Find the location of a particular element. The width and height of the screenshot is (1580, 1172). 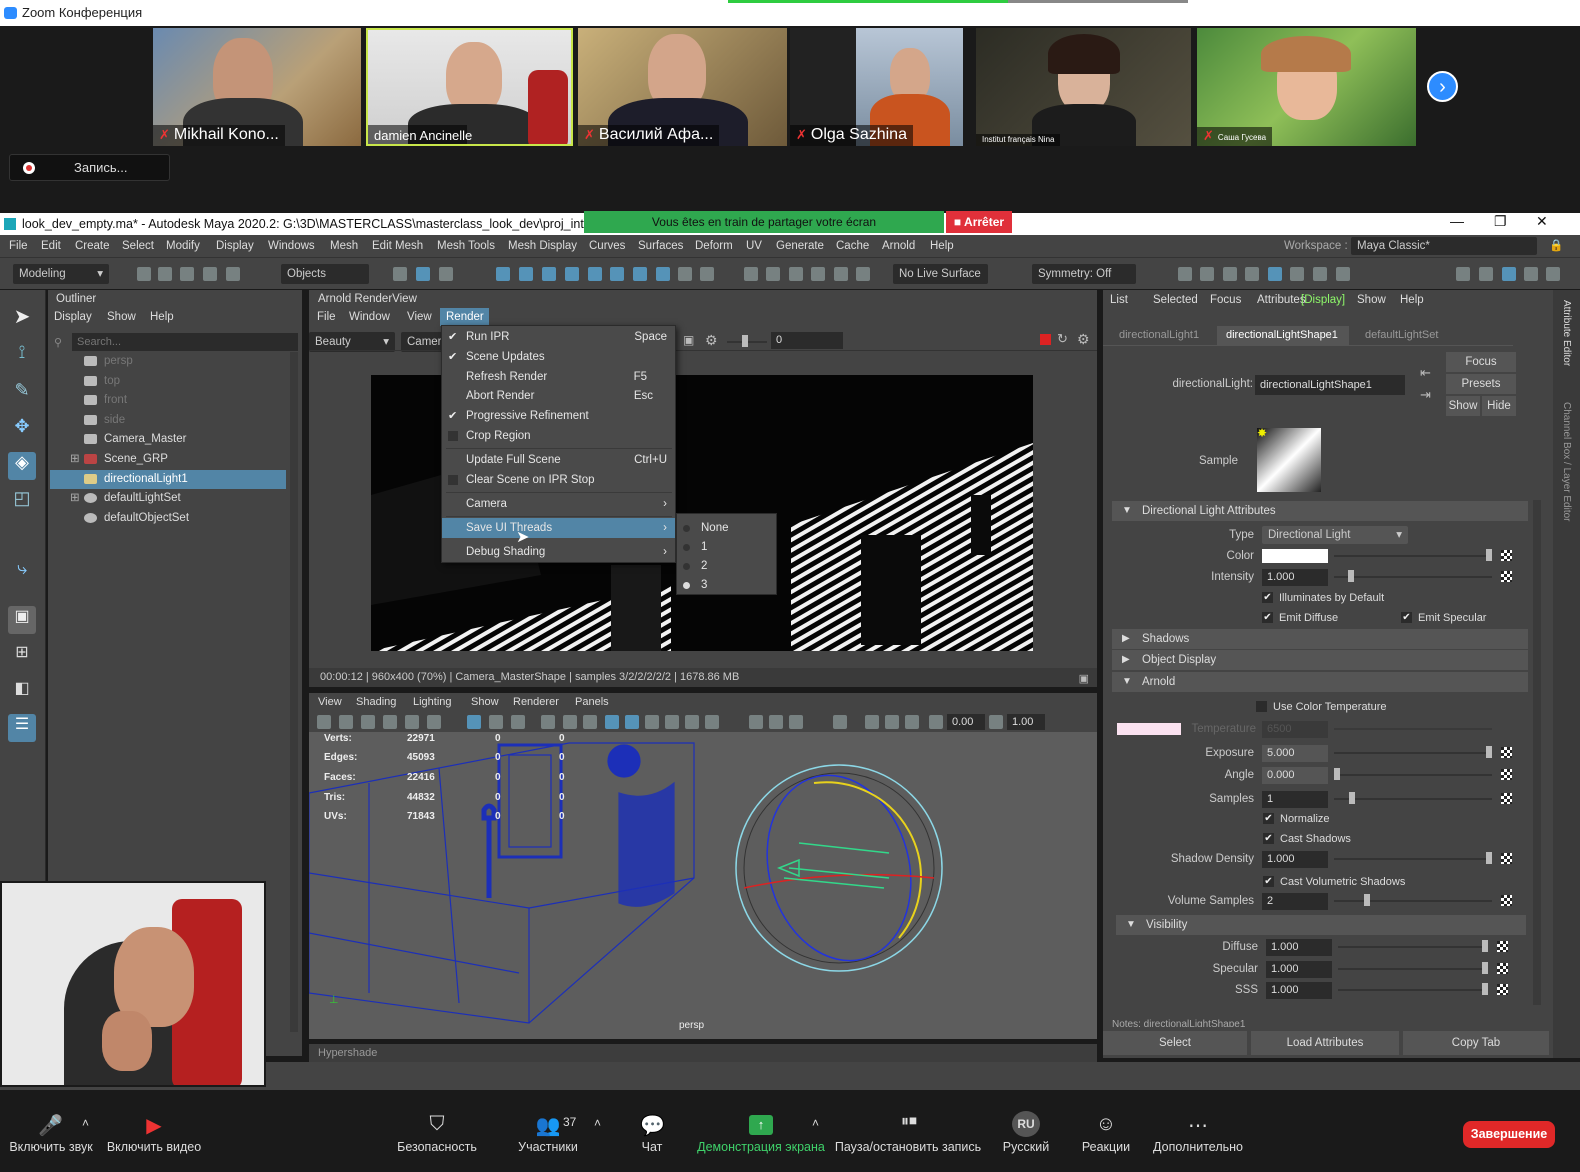

expand-icon: ⊞ is located at coordinates (75, 459).